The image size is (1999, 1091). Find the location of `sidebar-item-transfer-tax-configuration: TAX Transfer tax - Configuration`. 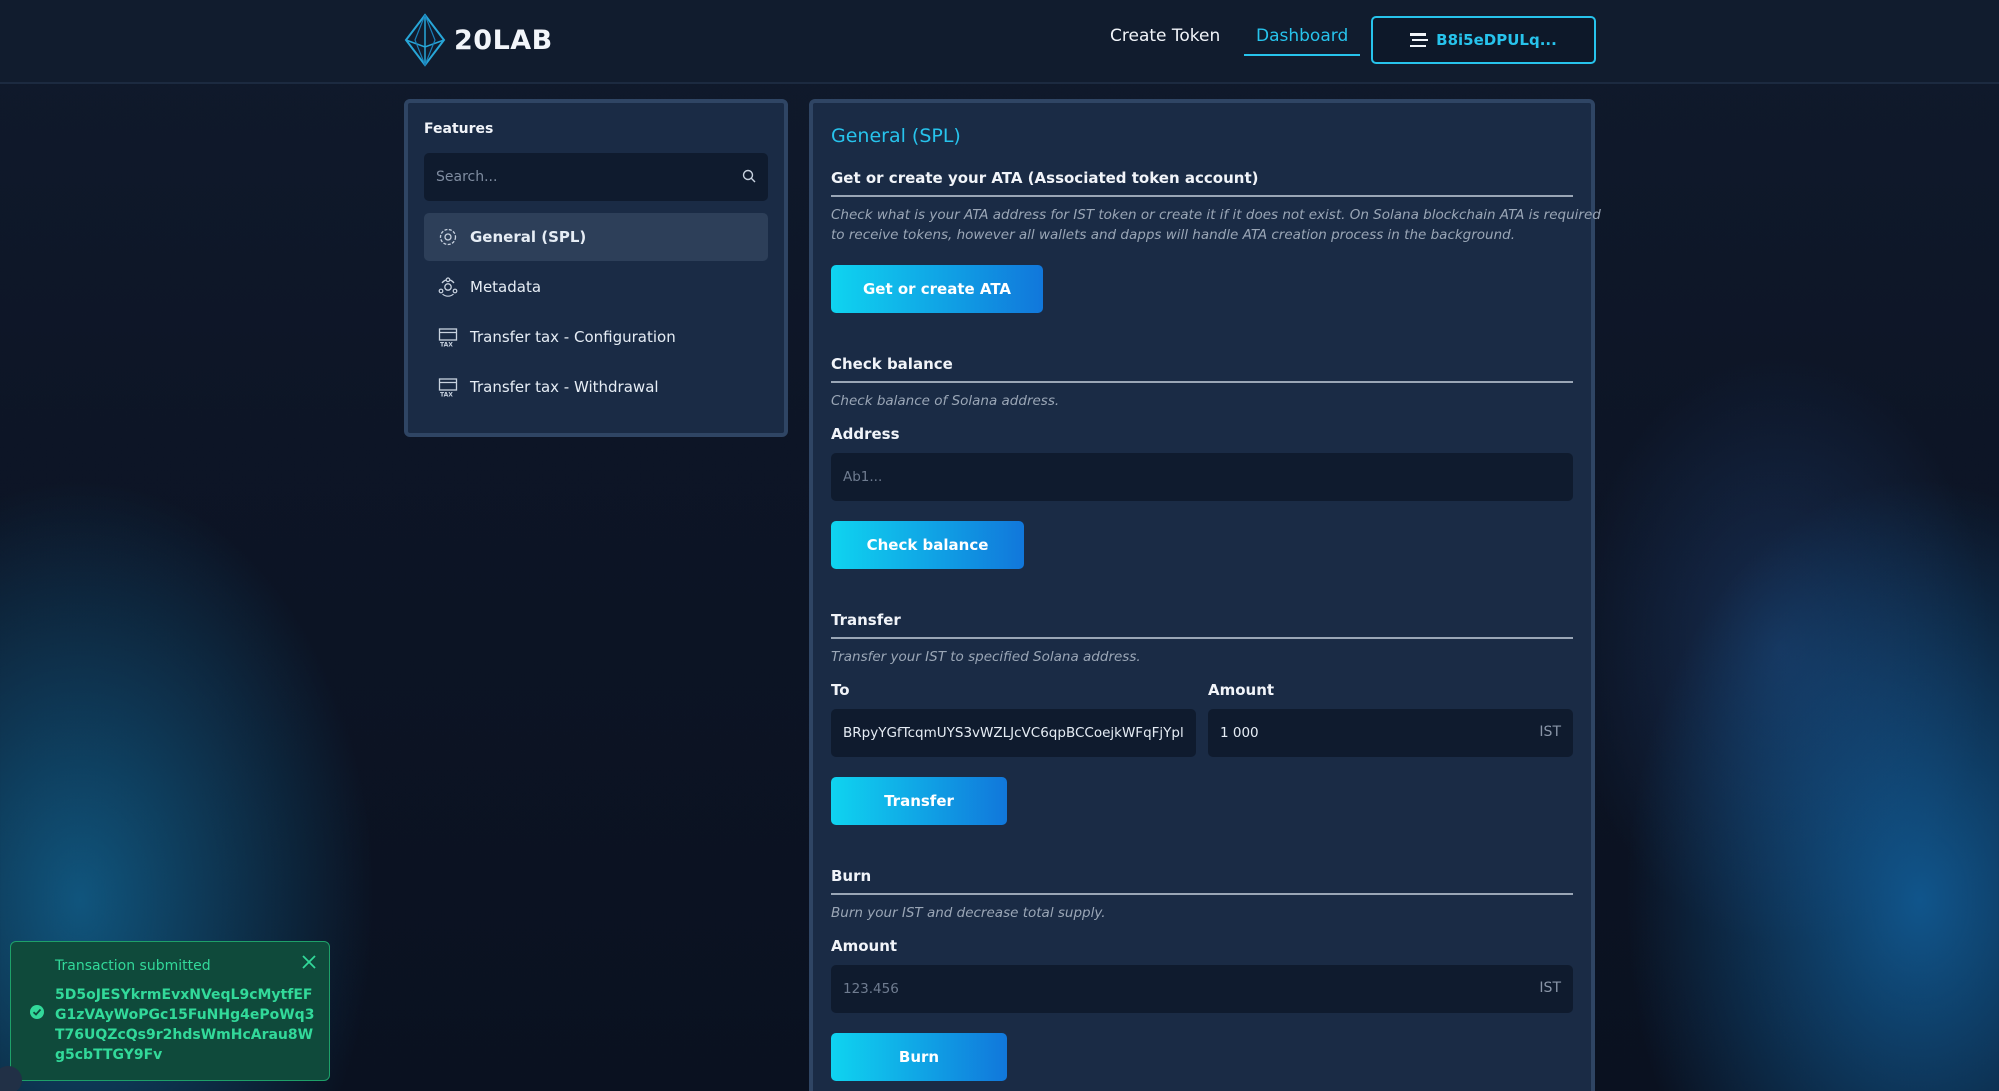

sidebar-item-transfer-tax-configuration: TAX Transfer tax - Configuration is located at coordinates (596, 337).